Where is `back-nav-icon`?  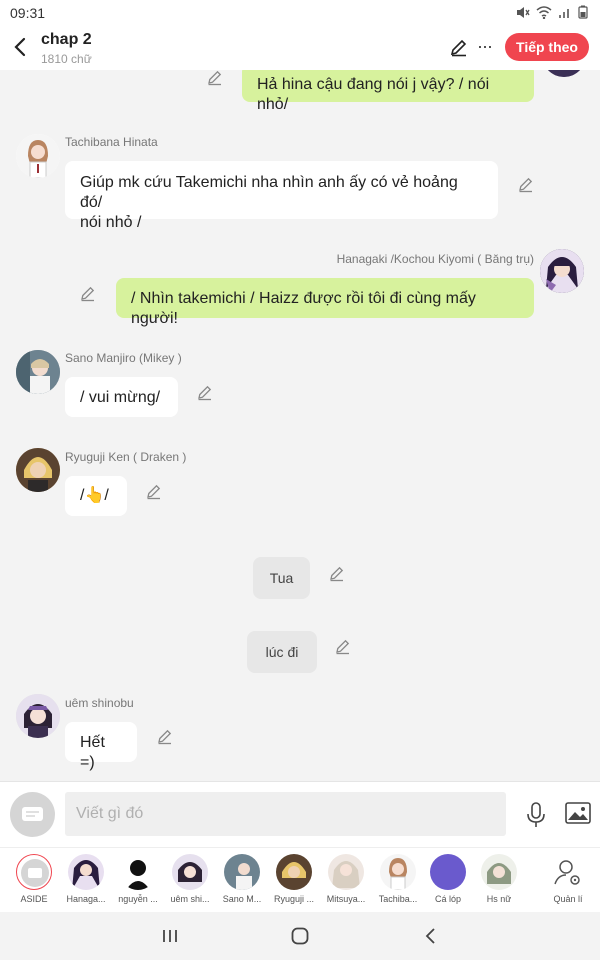
back-nav-icon is located at coordinates (431, 936).